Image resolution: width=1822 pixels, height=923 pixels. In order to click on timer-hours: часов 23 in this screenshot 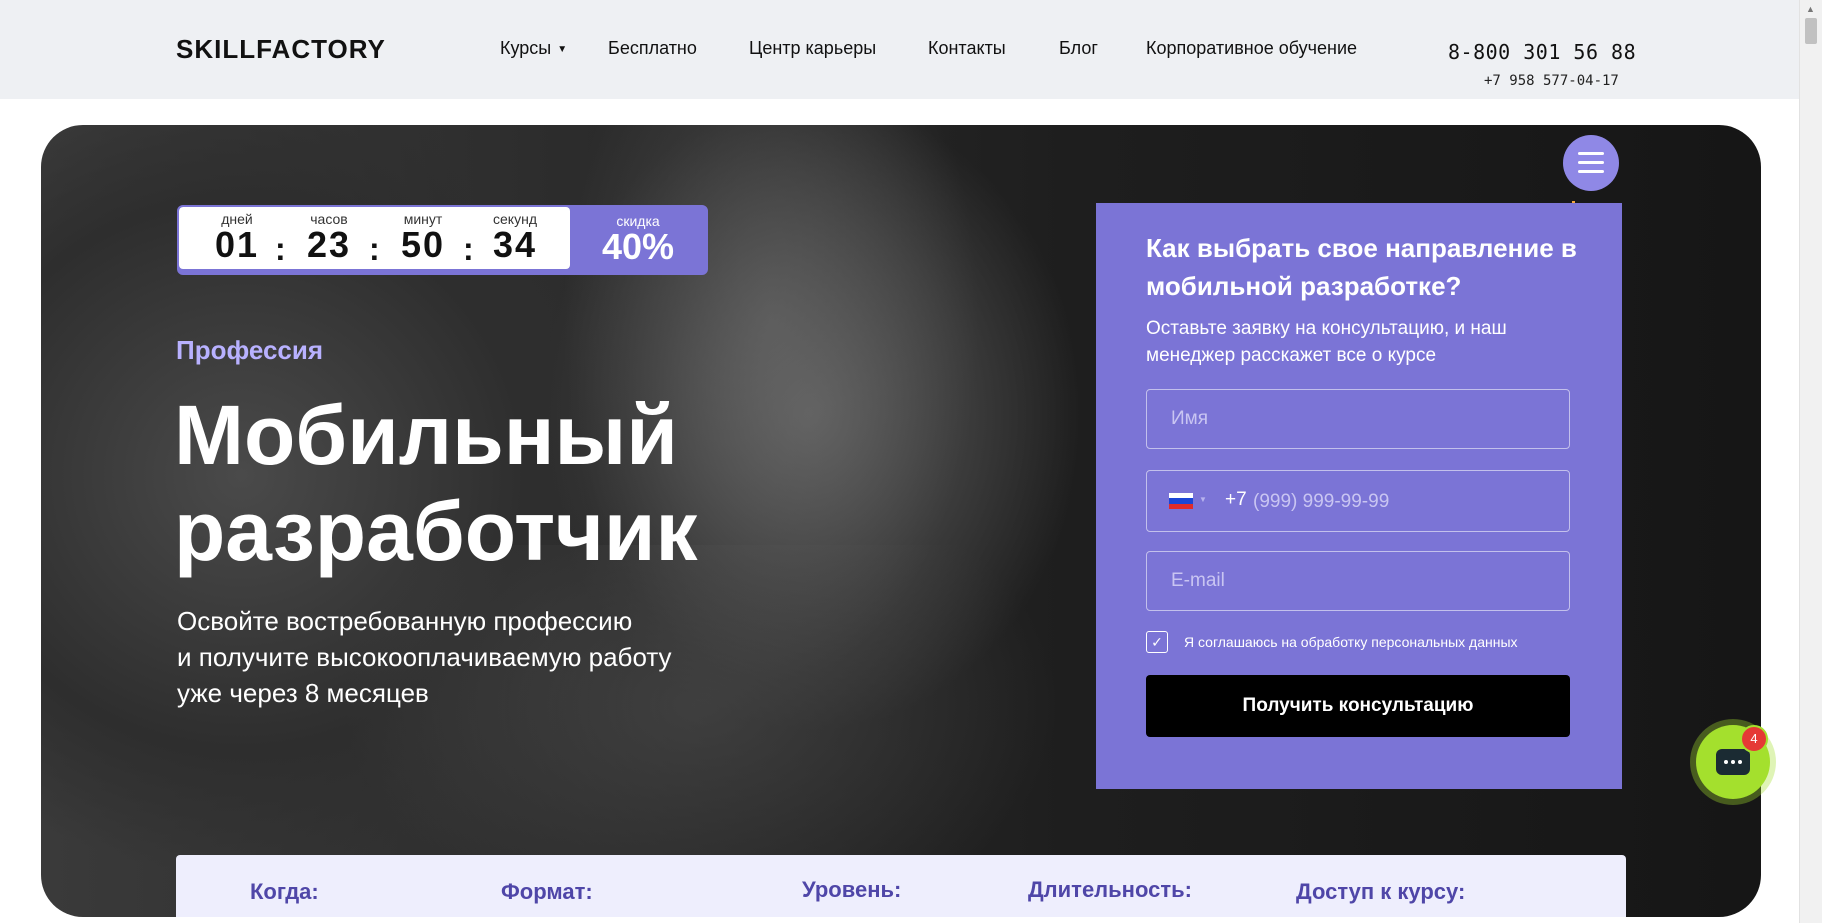, I will do `click(329, 237)`.